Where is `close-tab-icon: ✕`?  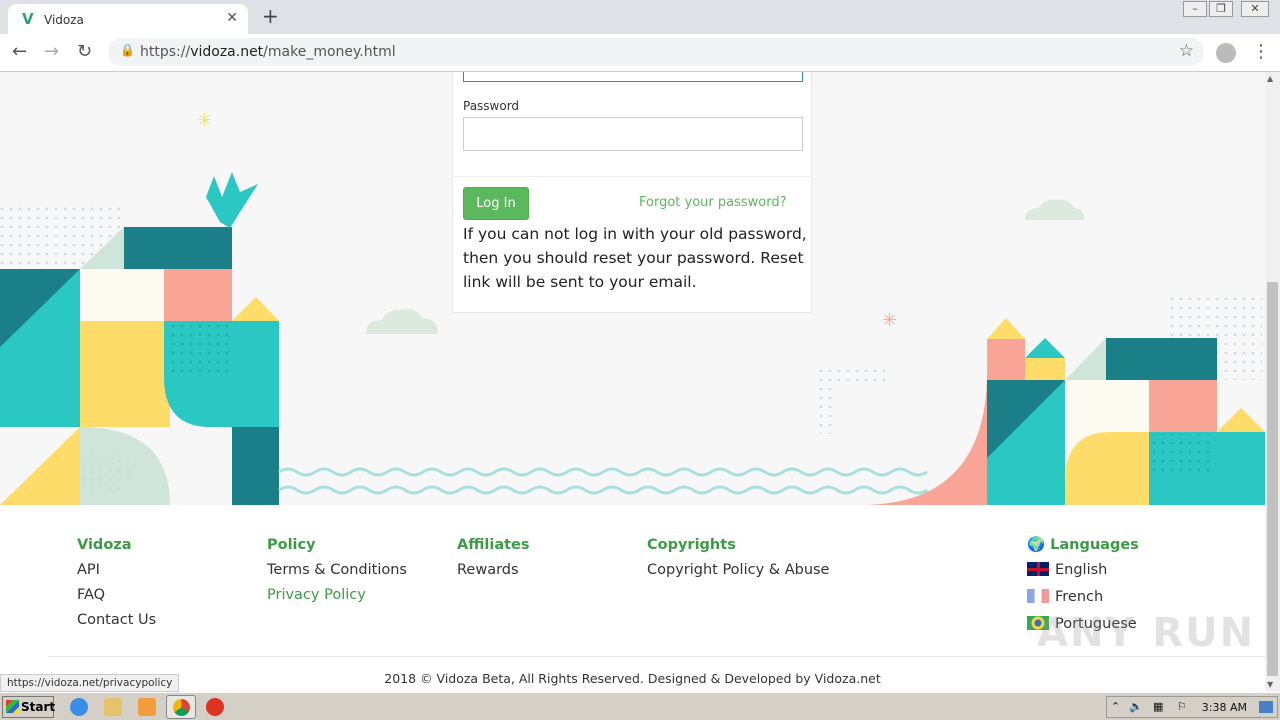 close-tab-icon: ✕ is located at coordinates (232, 18).